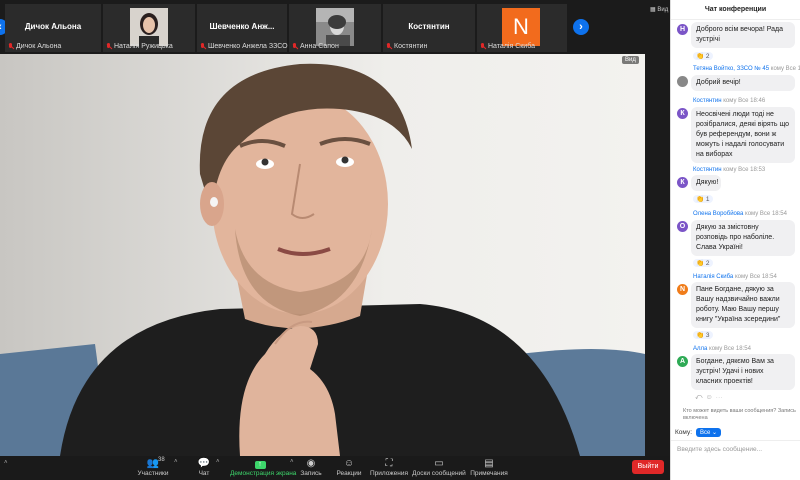 The image size is (800, 480). I want to click on participants-icon: 👥, so click(153, 463).